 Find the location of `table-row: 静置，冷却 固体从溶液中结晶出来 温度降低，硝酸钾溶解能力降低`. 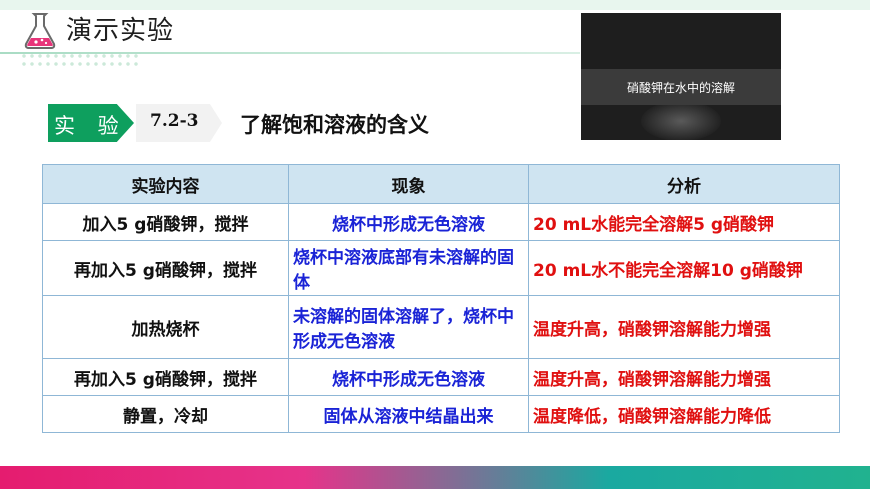

table-row: 静置，冷却 固体从溶液中结晶出来 温度降低，硝酸钾溶解能力降低 is located at coordinates (441, 414).